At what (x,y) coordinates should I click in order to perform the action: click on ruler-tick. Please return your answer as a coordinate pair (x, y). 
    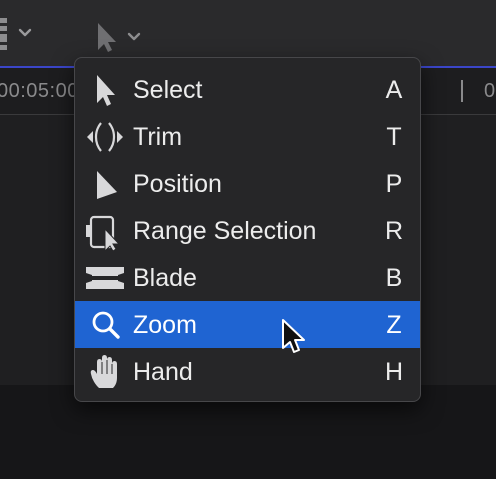
    Looking at the image, I should click on (462, 91).